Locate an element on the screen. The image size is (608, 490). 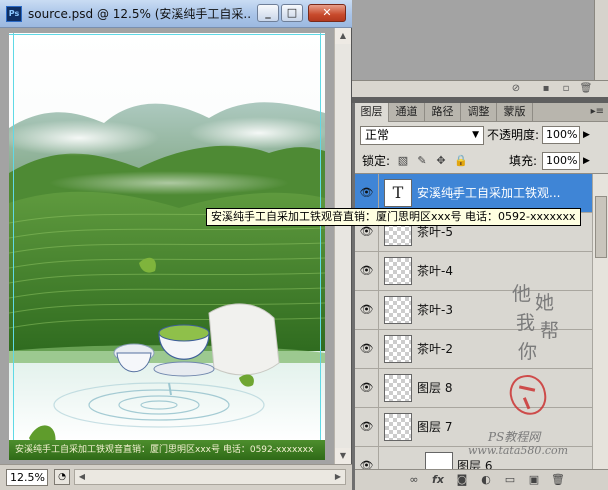
upper-panel-toolbar: ⊘ ▪ ▫ 🗑 is located at coordinates (480, 88).